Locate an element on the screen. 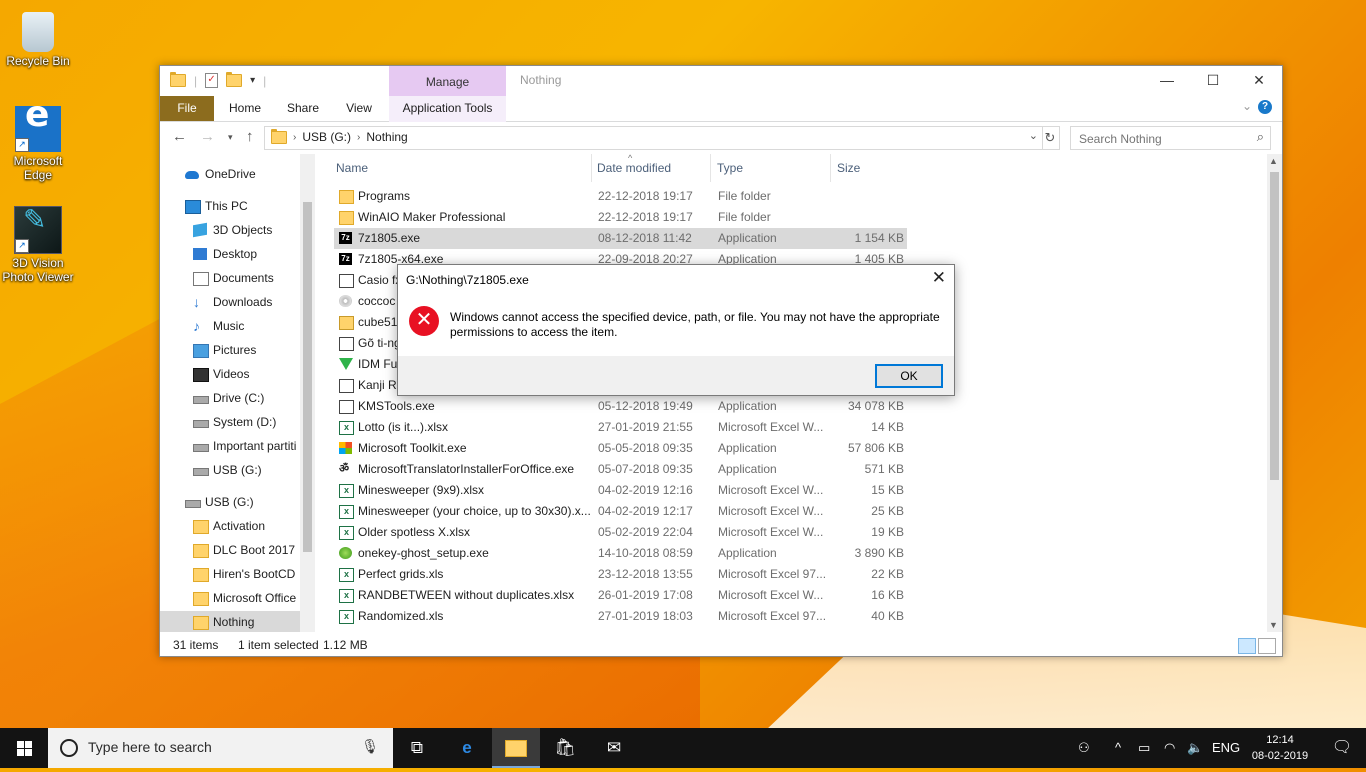 The height and width of the screenshot is (772, 1366). search-box: ⌕ is located at coordinates (1170, 138).